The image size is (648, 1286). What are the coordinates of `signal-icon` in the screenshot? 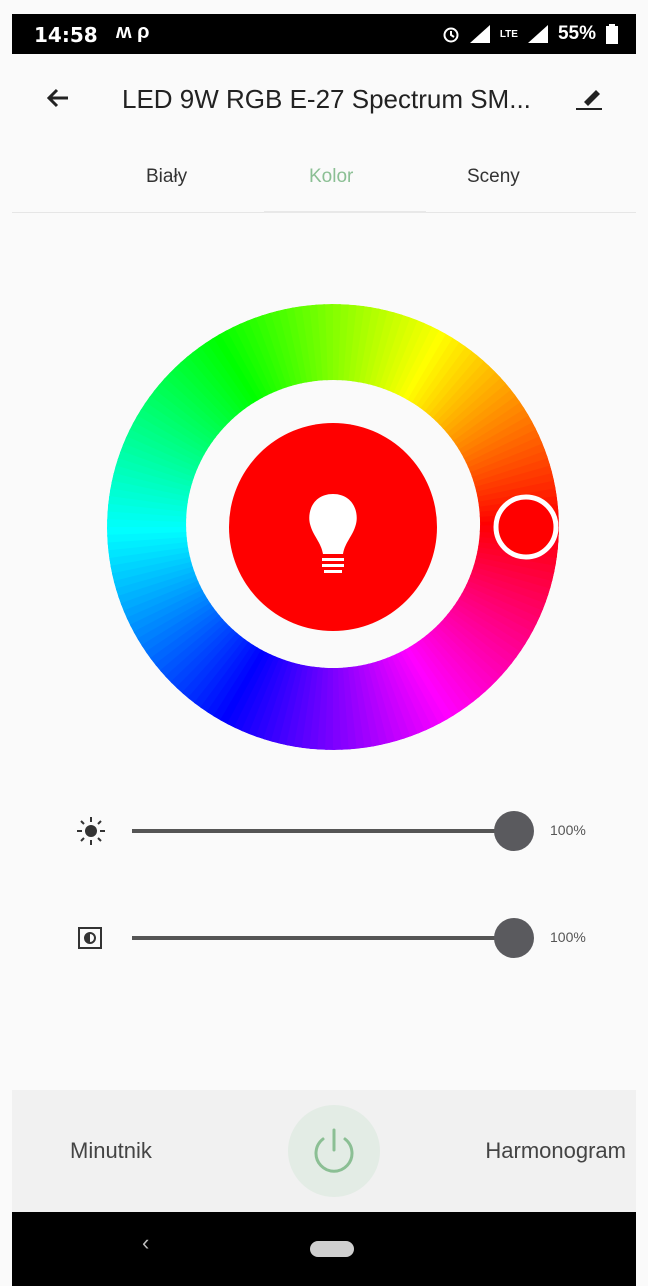 It's located at (479, 34).